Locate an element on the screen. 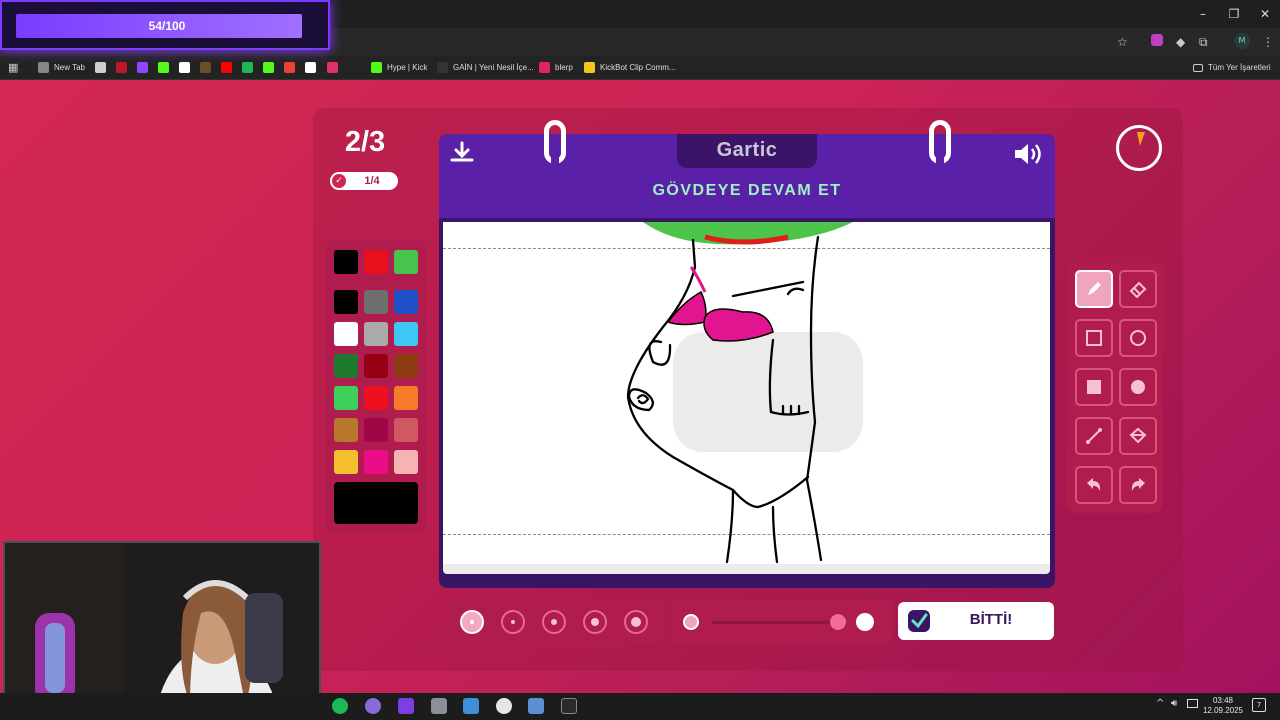  steam-taskbar-icon is located at coordinates (536, 706).